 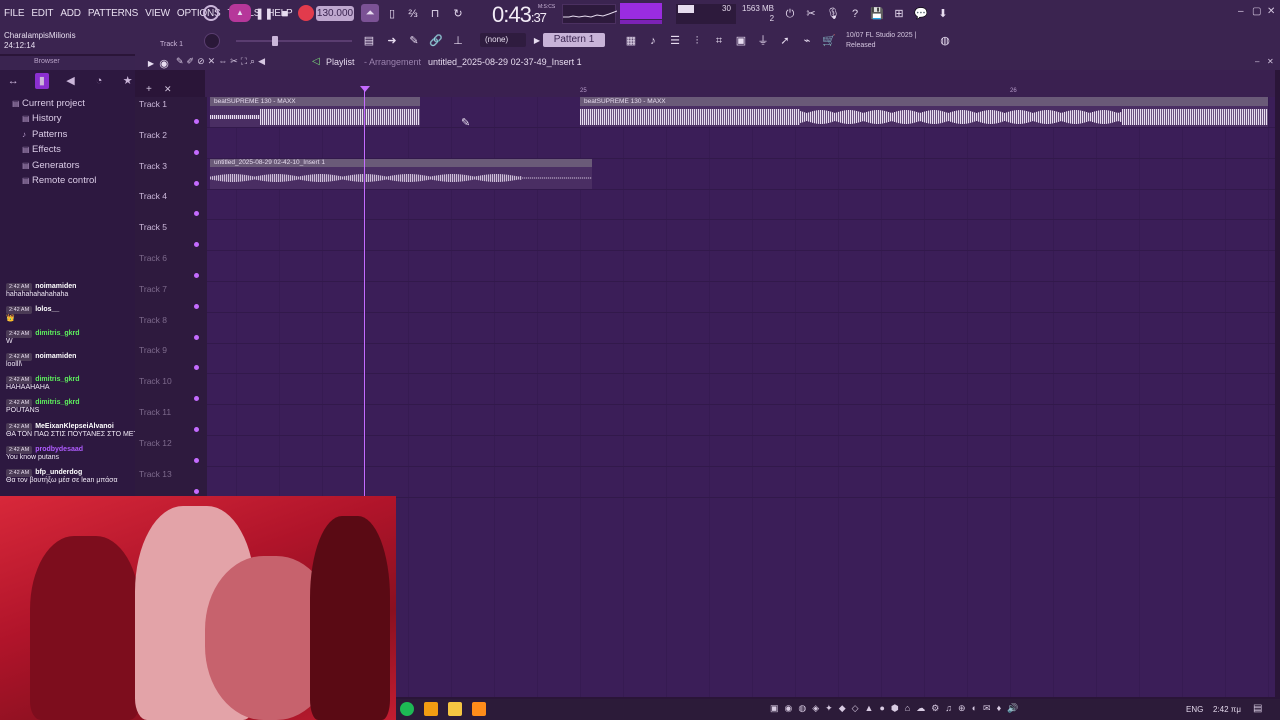 I want to click on link-icon: 🔗, so click(x=436, y=41).